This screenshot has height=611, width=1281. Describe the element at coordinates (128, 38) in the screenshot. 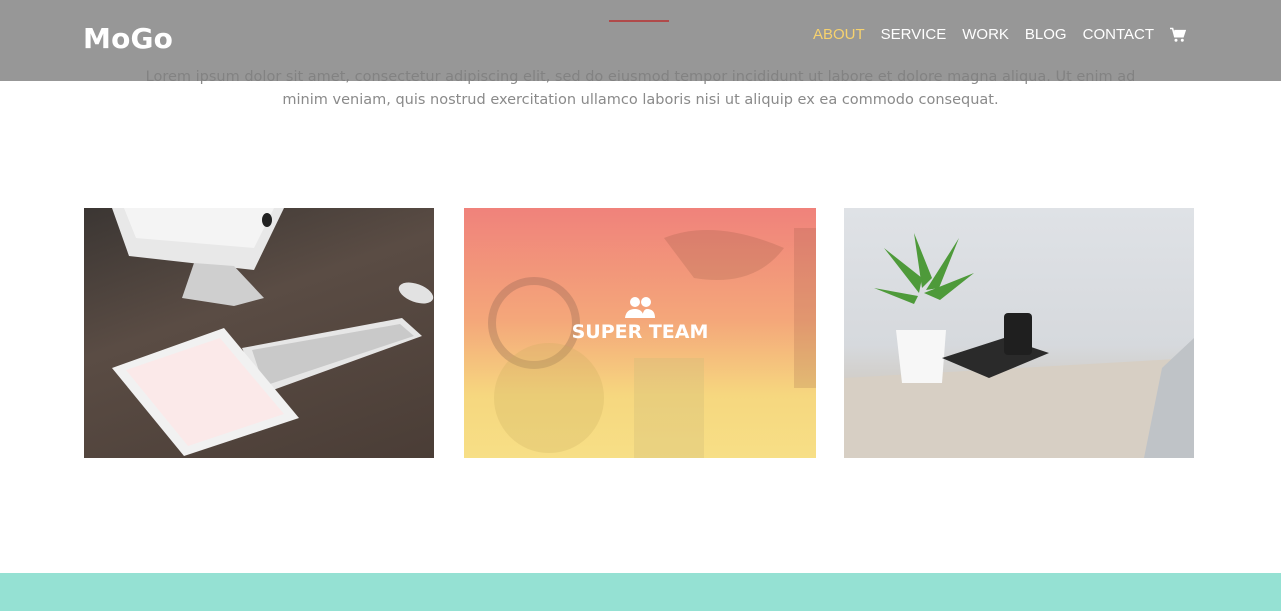

I see `logo: MoGo` at that location.